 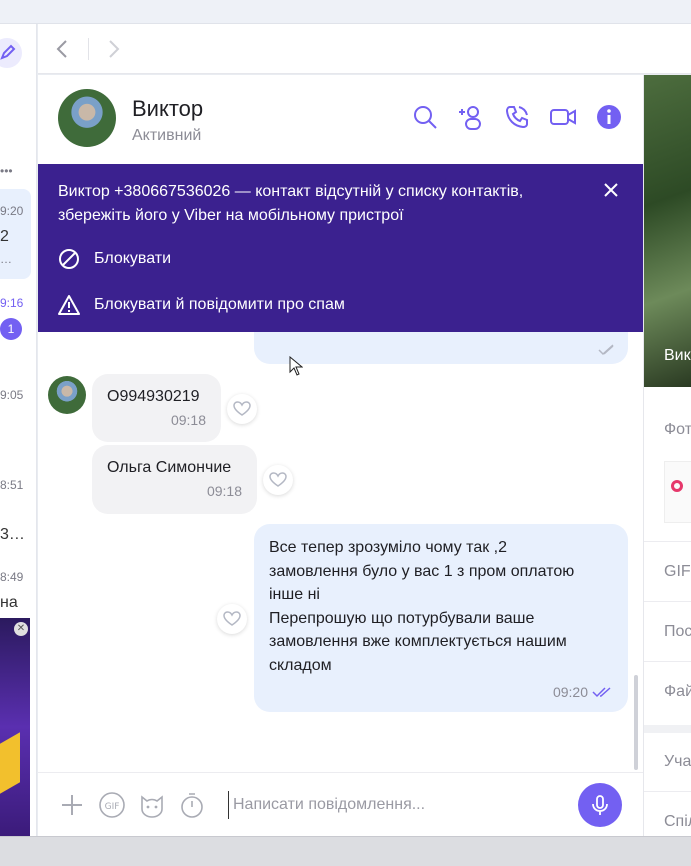 I want to click on message-text: О994930219, so click(x=153, y=396).